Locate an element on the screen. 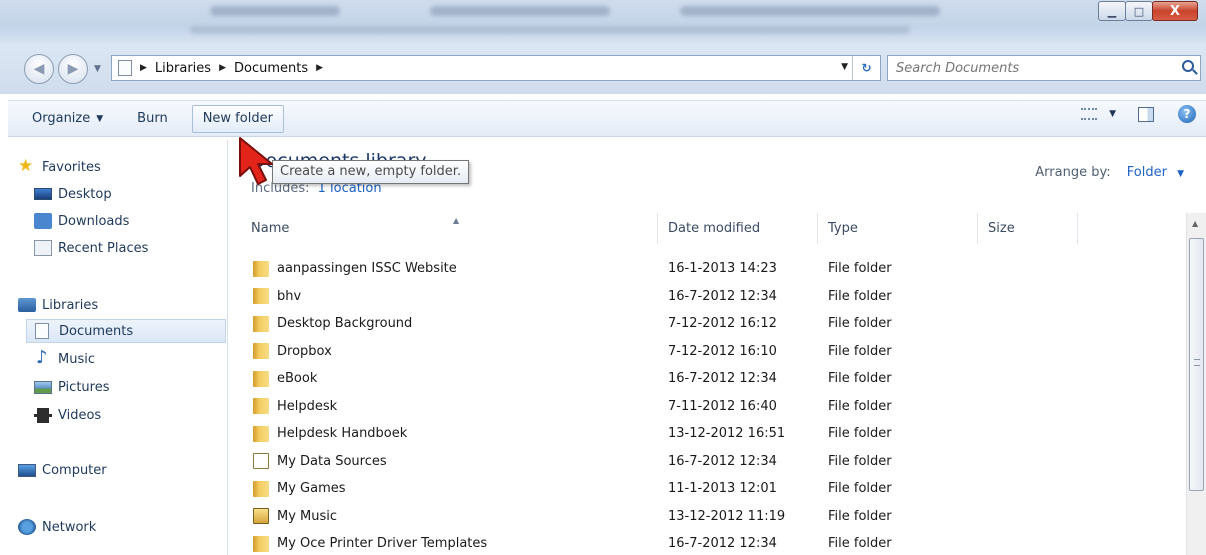 The height and width of the screenshot is (555, 1206). refresh-button: ↻ is located at coordinates (866, 68).